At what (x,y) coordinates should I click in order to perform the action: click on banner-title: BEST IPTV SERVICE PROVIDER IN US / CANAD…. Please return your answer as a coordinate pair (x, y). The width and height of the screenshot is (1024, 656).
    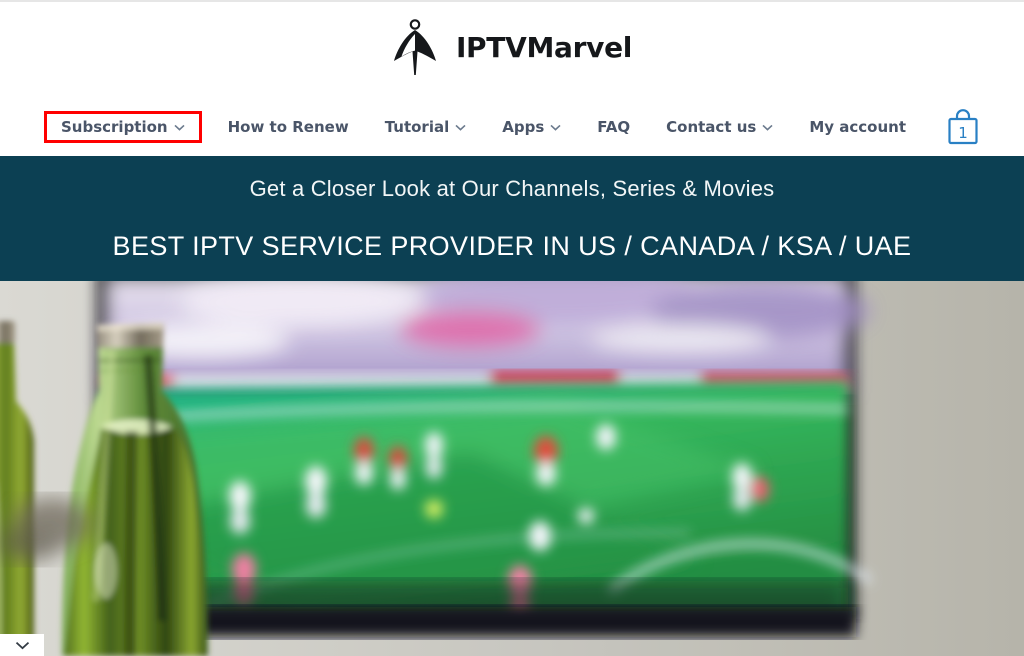
    Looking at the image, I should click on (512, 245).